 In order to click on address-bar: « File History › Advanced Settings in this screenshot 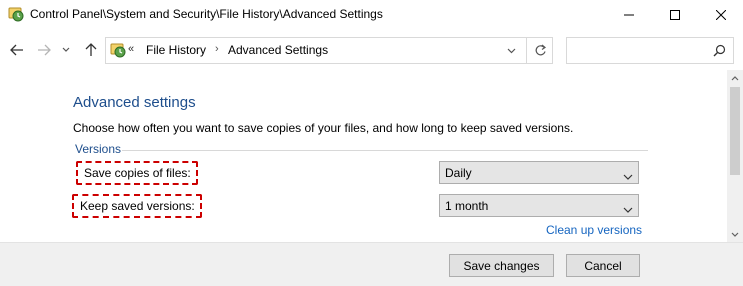, I will do `click(329, 50)`.